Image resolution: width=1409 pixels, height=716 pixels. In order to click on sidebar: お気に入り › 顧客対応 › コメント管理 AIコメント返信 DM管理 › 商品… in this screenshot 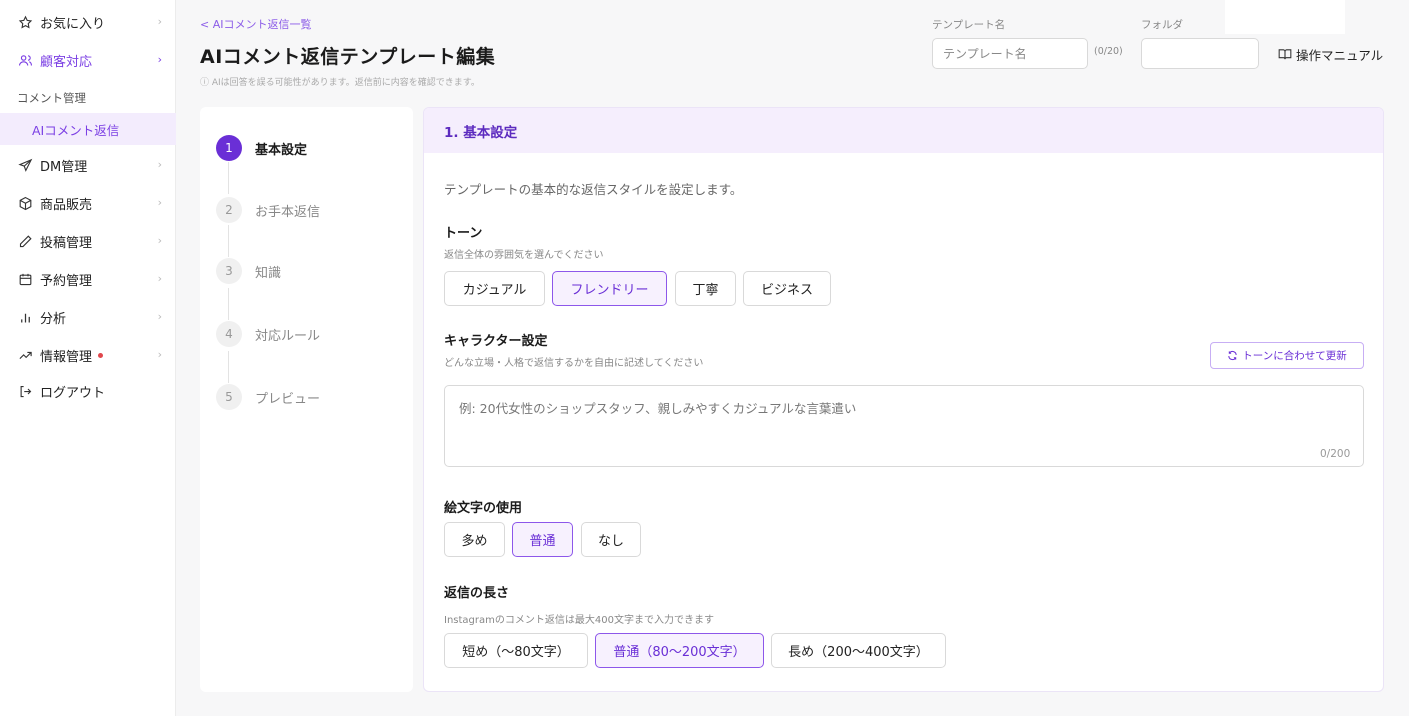, I will do `click(88, 358)`.